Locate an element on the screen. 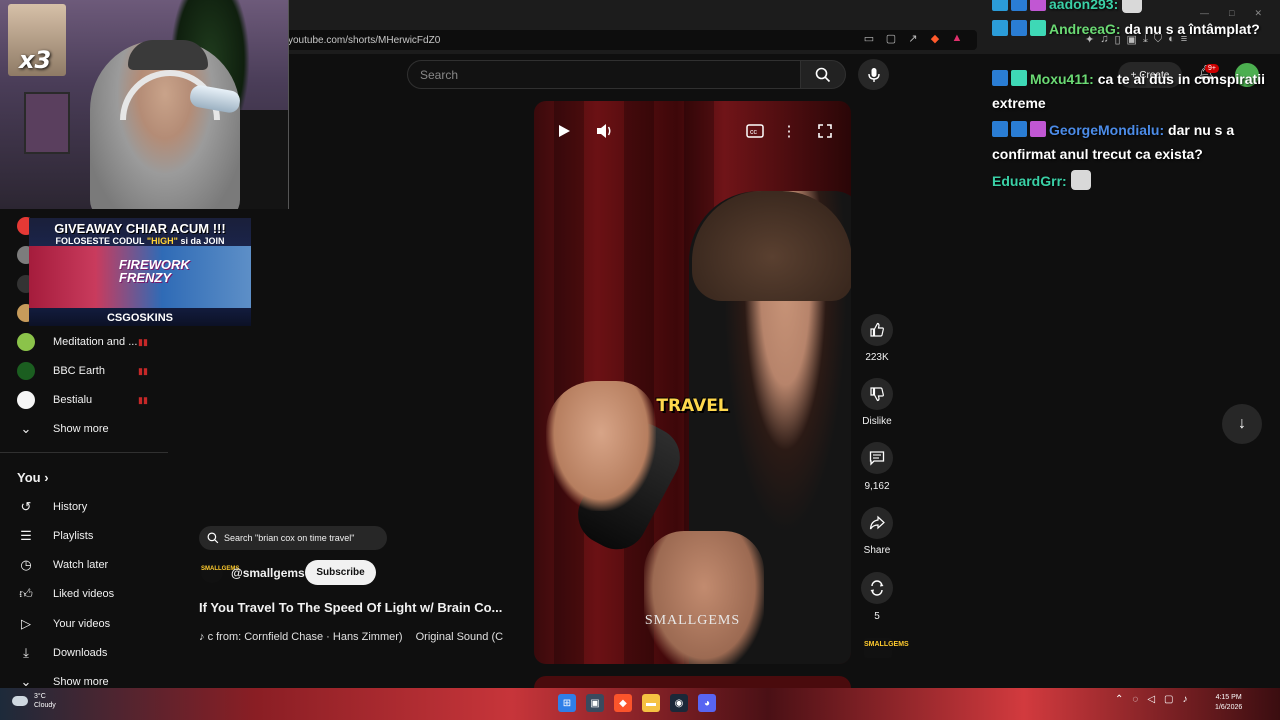 The height and width of the screenshot is (720, 1280). remix-button is located at coordinates (877, 588).